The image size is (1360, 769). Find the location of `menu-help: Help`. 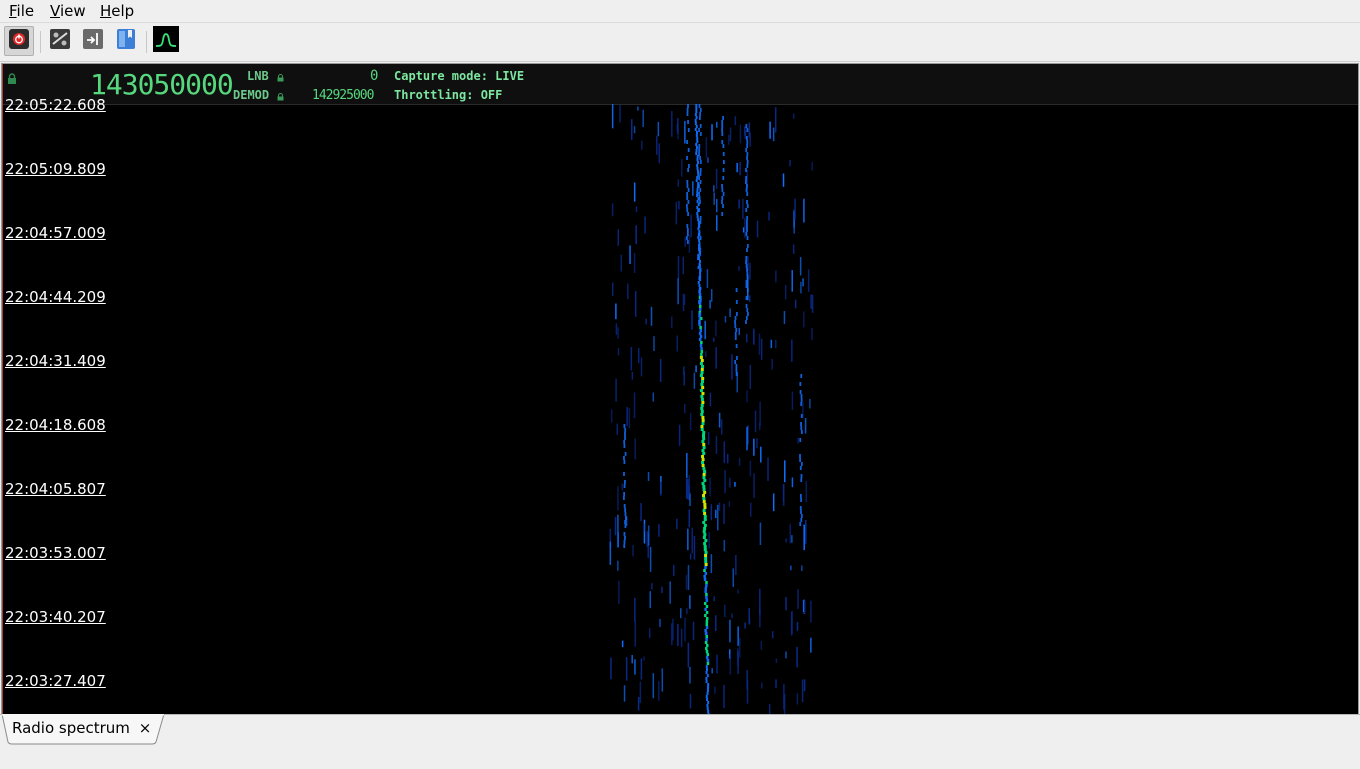

menu-help: Help is located at coordinates (117, 11).